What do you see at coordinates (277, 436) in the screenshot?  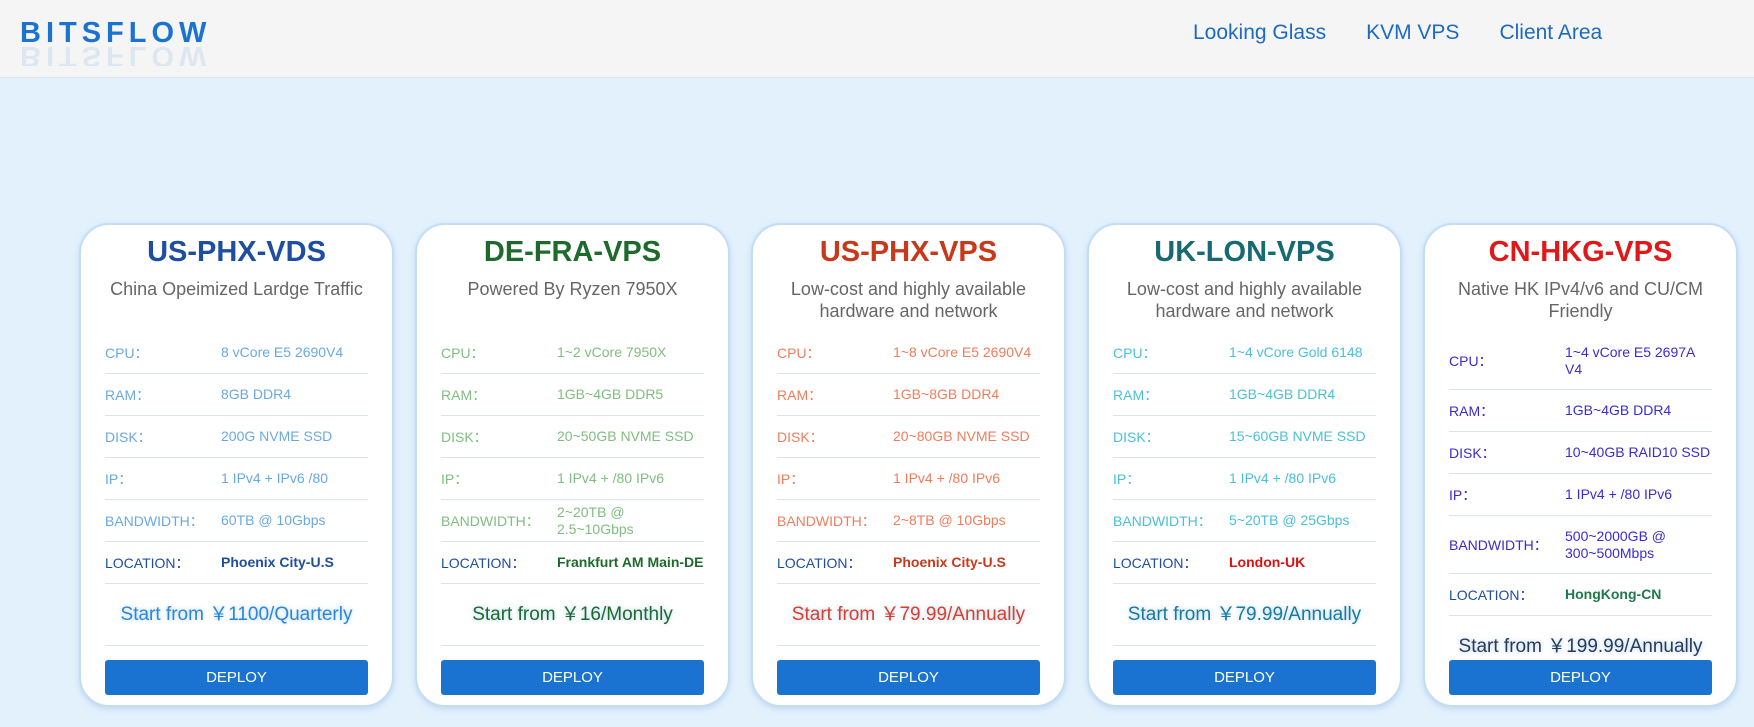 I see `spec-value: 200G NVME SSD` at bounding box center [277, 436].